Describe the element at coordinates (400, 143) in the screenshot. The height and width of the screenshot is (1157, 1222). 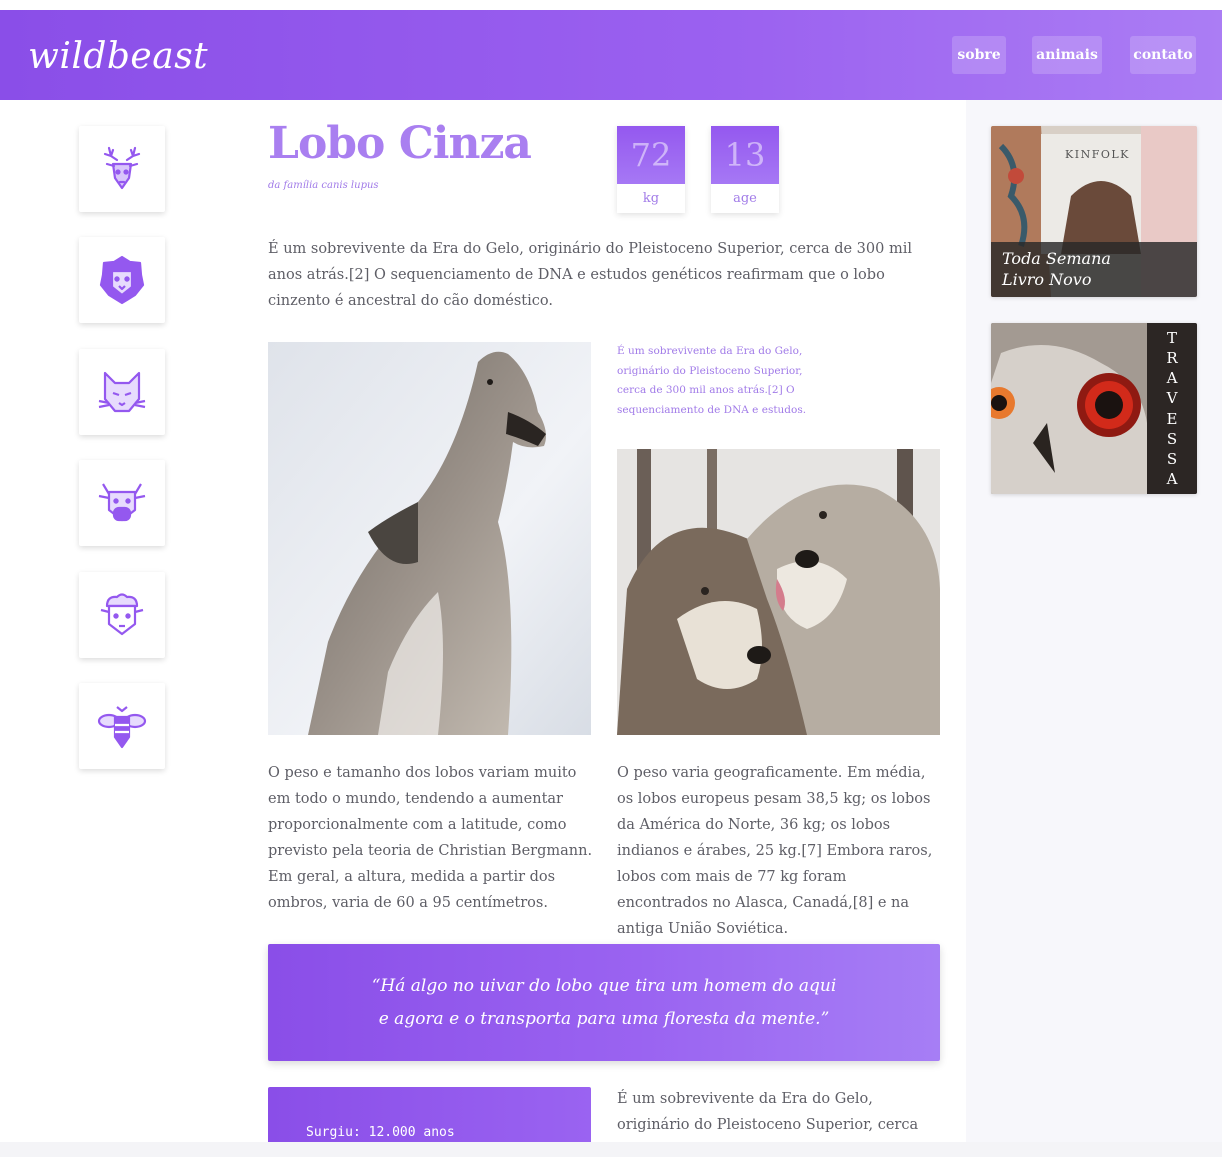
I see `page-title: Lobo Cinza` at that location.